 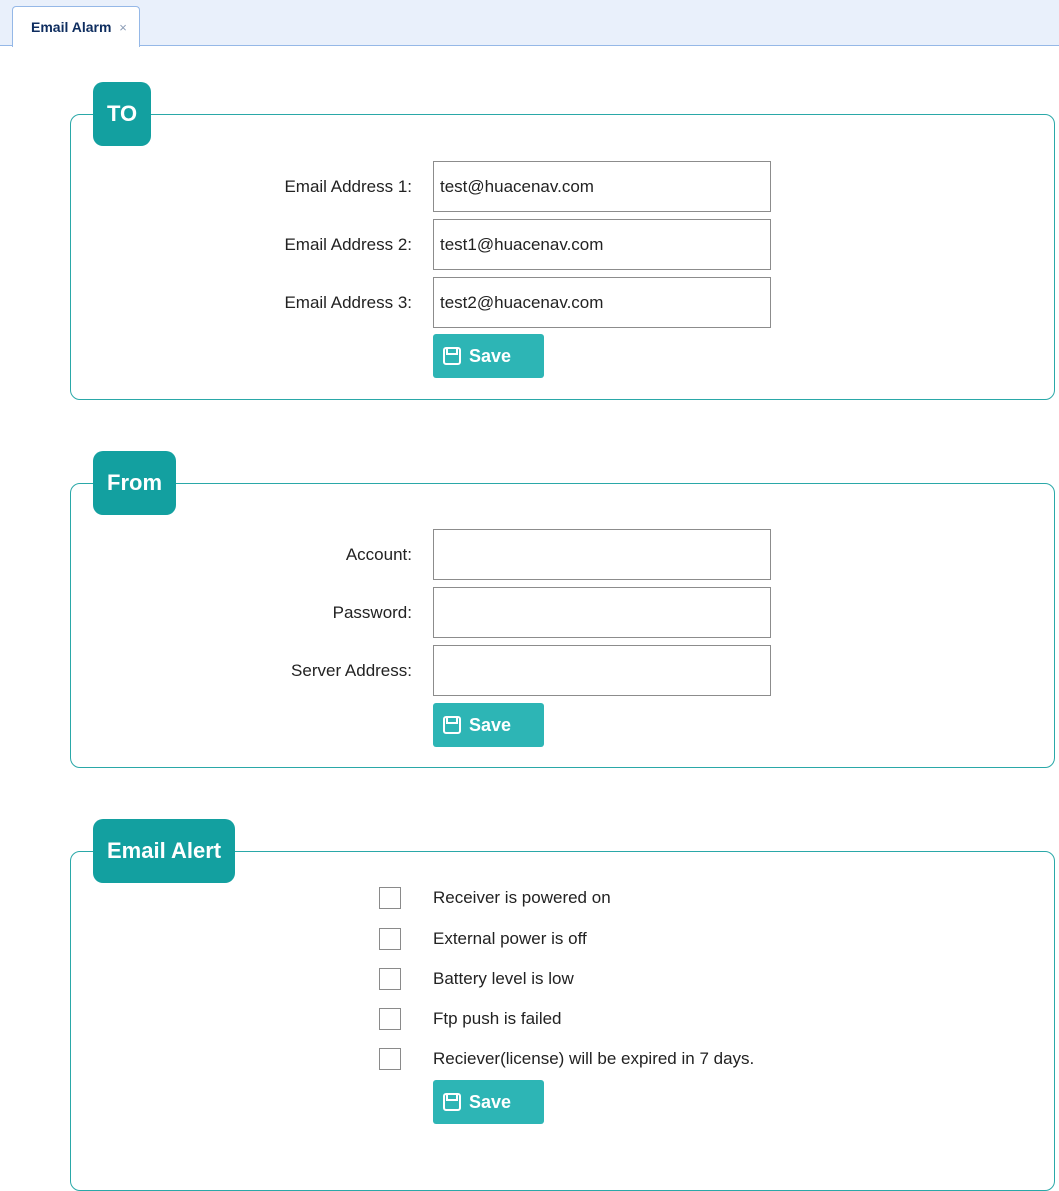 I want to click on alert-option-label: Receiver is powered on, so click(x=522, y=897).